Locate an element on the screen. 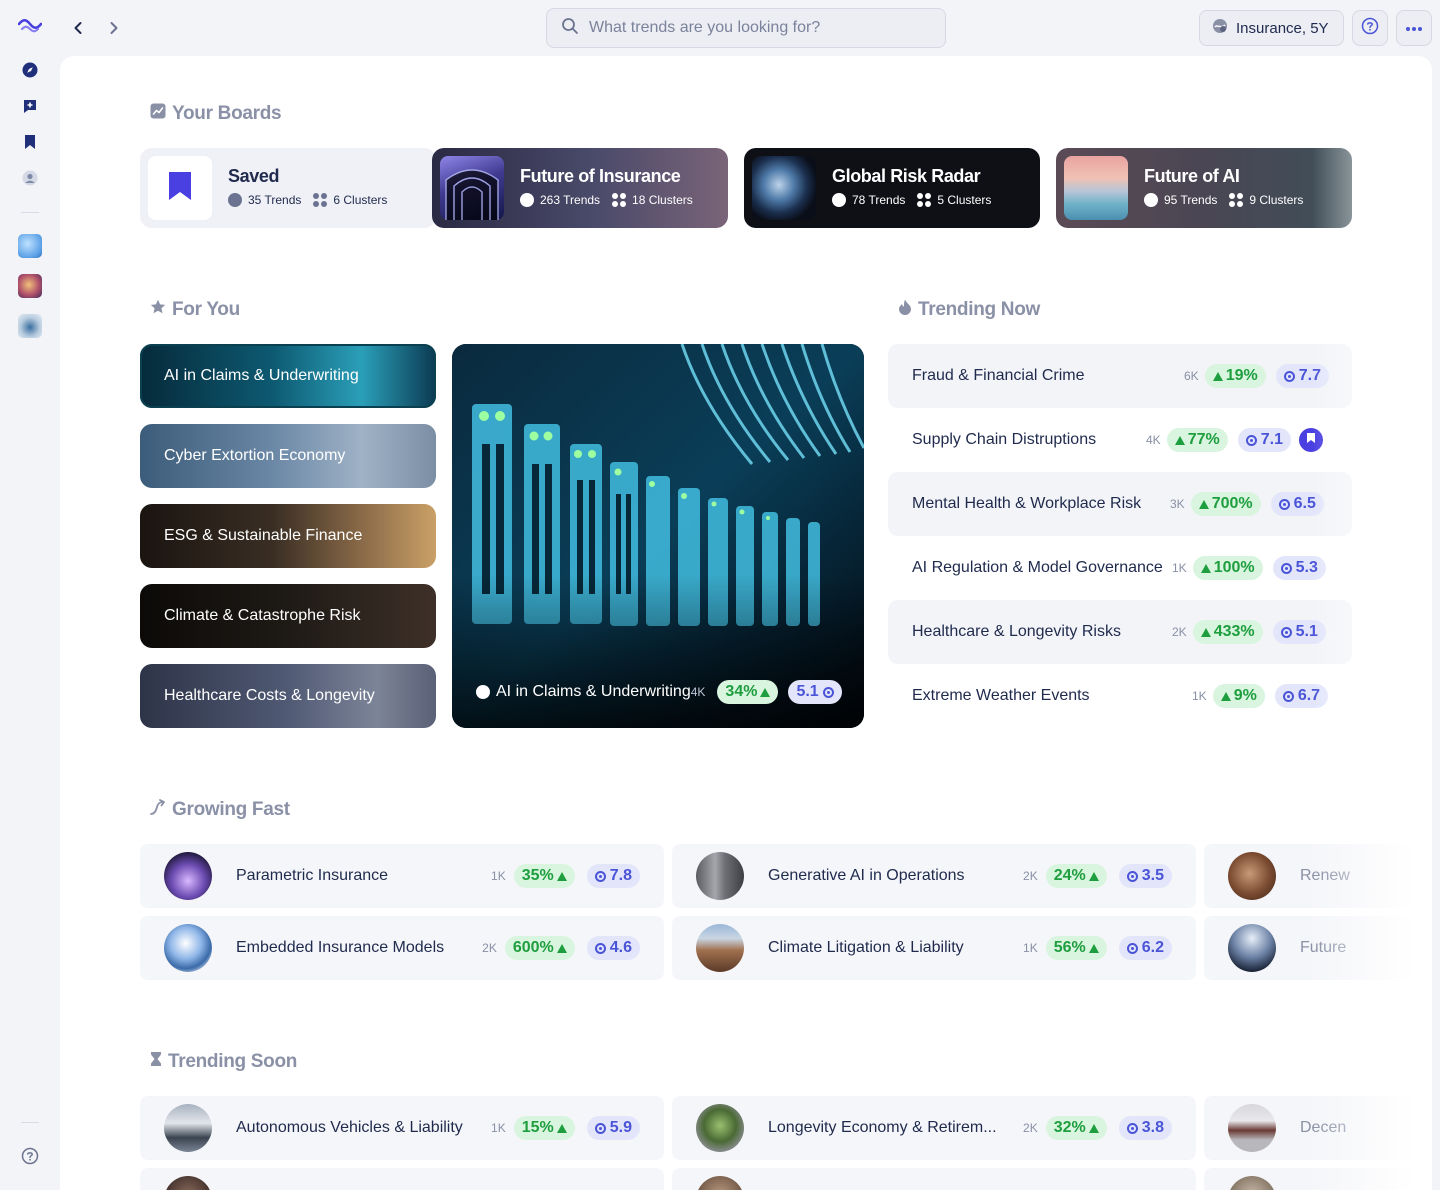 This screenshot has width=1440, height=1190. board-thumb-future-of-insurance is located at coordinates (30, 246).